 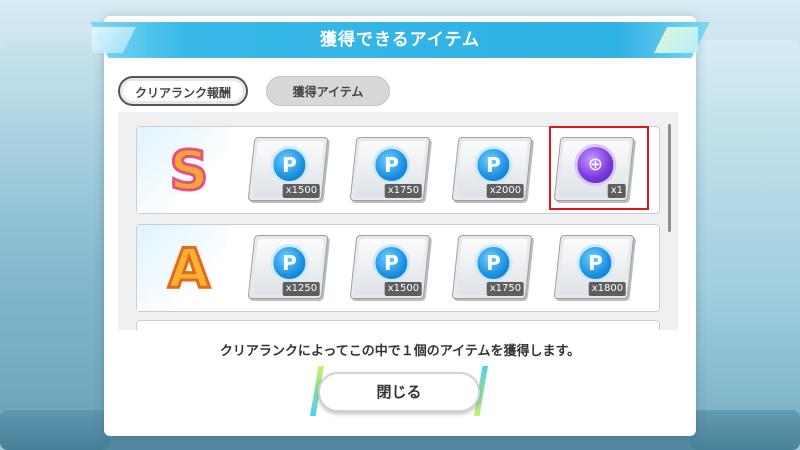 I want to click on reward-item: P x2000, so click(x=492, y=169).